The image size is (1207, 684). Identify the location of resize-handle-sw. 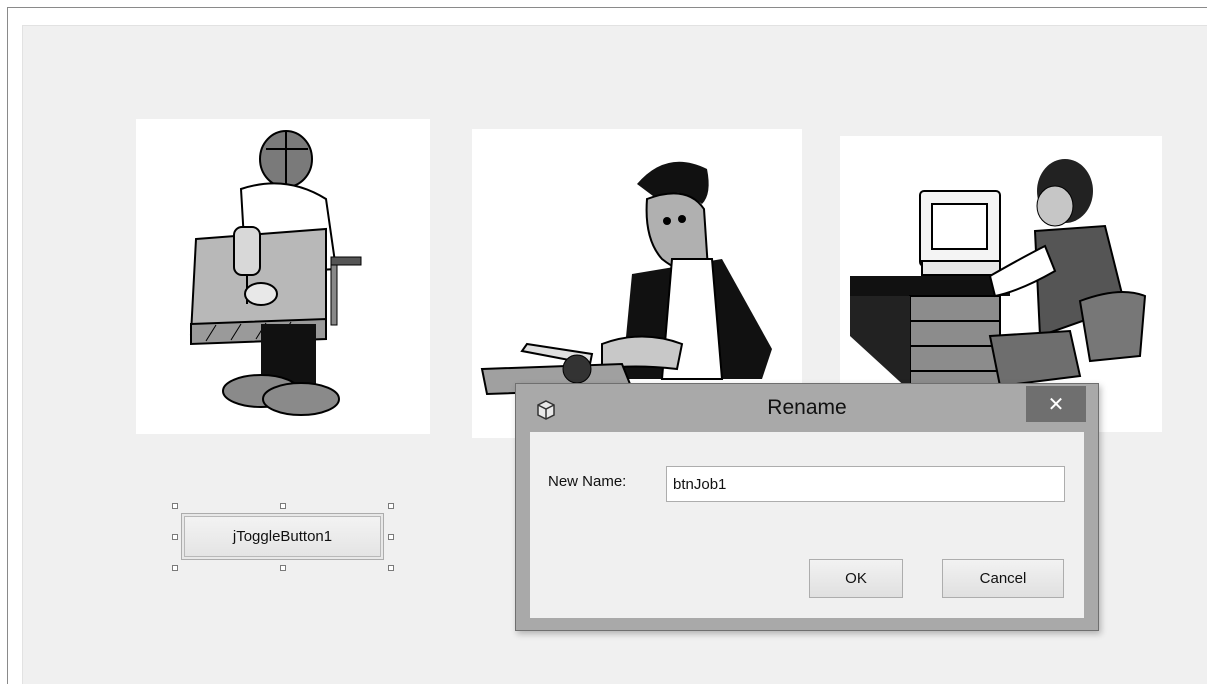
(175, 568).